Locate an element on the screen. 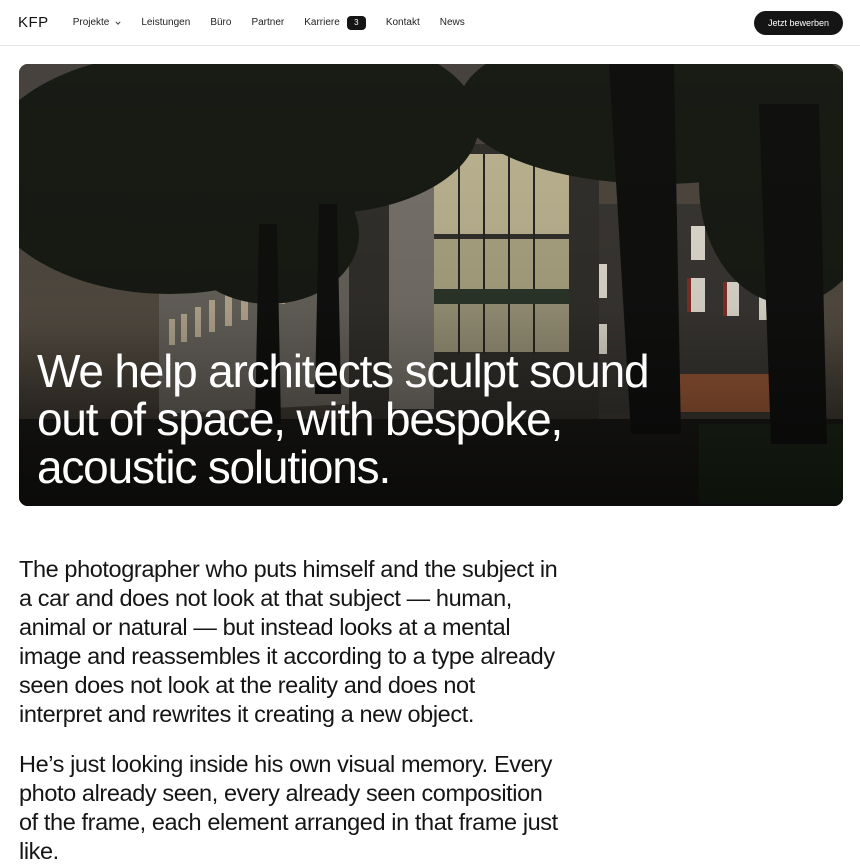  nav-item-label: Leistungen is located at coordinates (166, 22).